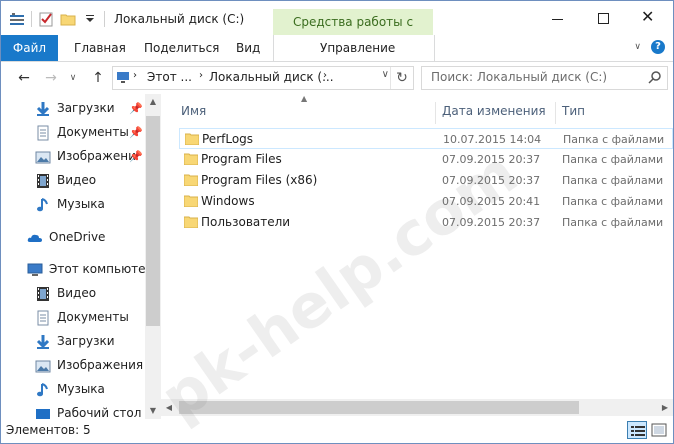 The height and width of the screenshot is (444, 674). Describe the element at coordinates (57, 19) in the screenshot. I see `quick-access-toolbar` at that location.